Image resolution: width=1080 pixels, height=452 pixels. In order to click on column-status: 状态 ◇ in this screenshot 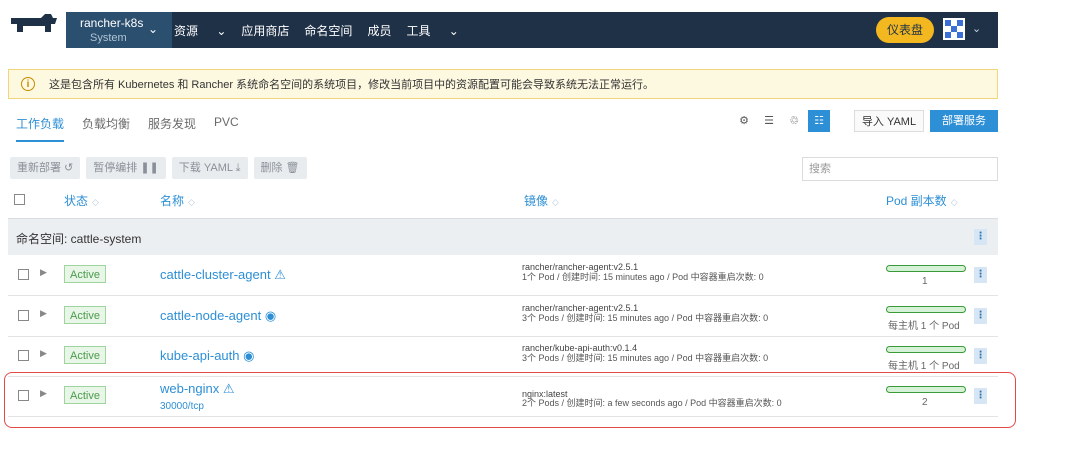, I will do `click(81, 200)`.